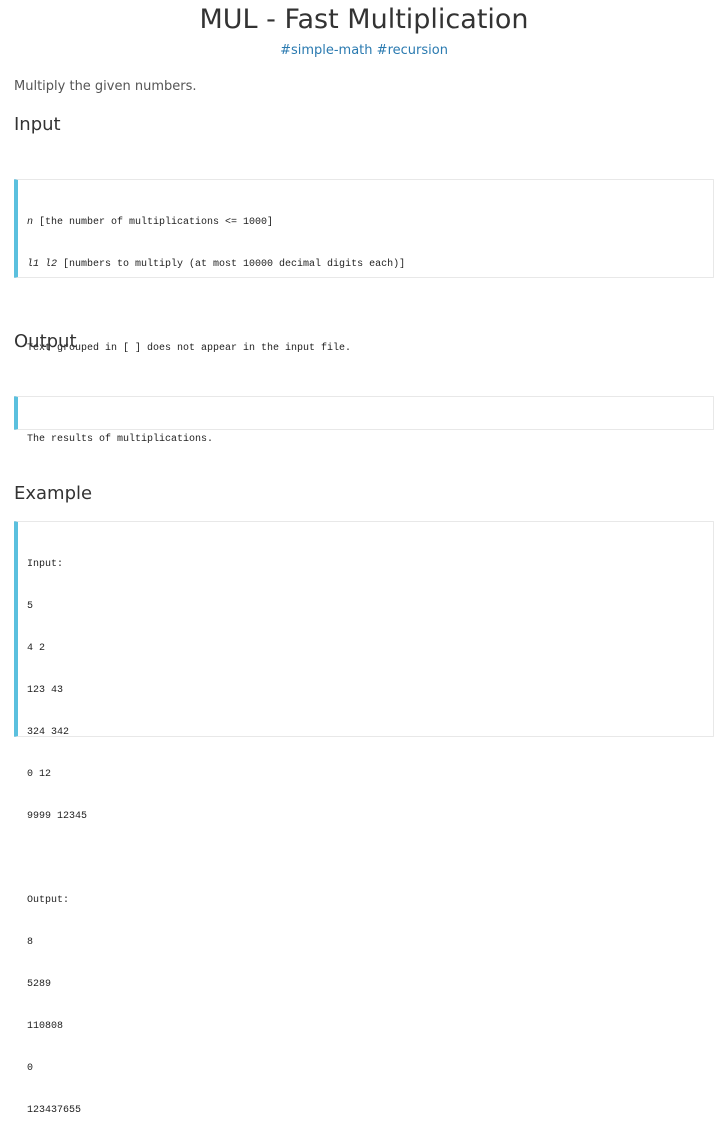 Image resolution: width=718 pixels, height=1146 pixels. What do you see at coordinates (30, 606) in the screenshot?
I see `example-line: 5` at bounding box center [30, 606].